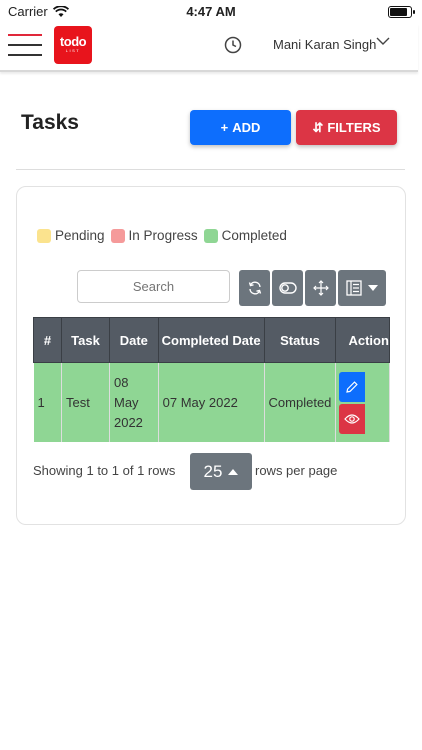  I want to click on sort-arrows-icon: ⇵, so click(318, 127).